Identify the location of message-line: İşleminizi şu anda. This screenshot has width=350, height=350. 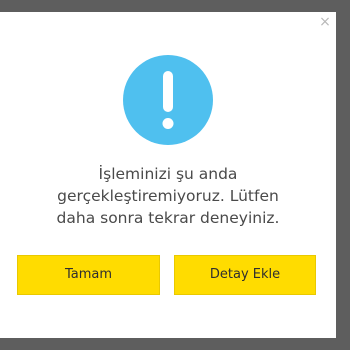
(168, 174).